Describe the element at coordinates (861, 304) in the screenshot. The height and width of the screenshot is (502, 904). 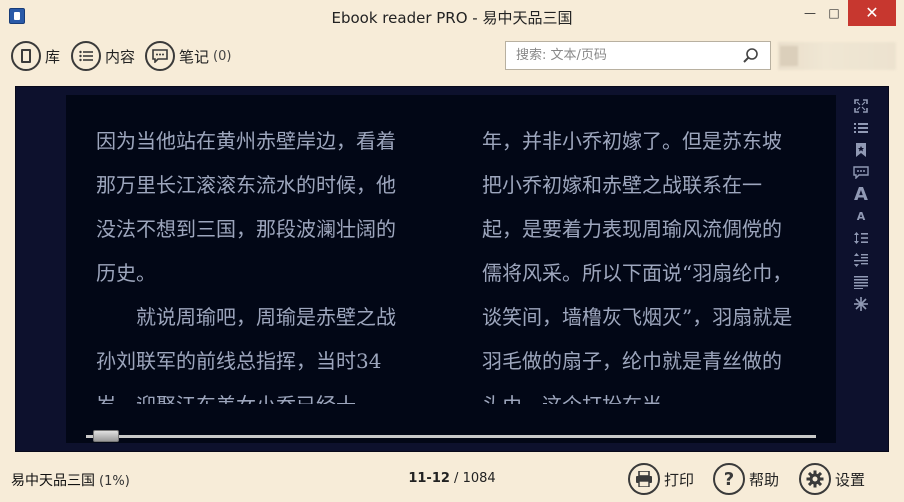
I see `brightness-icon` at that location.